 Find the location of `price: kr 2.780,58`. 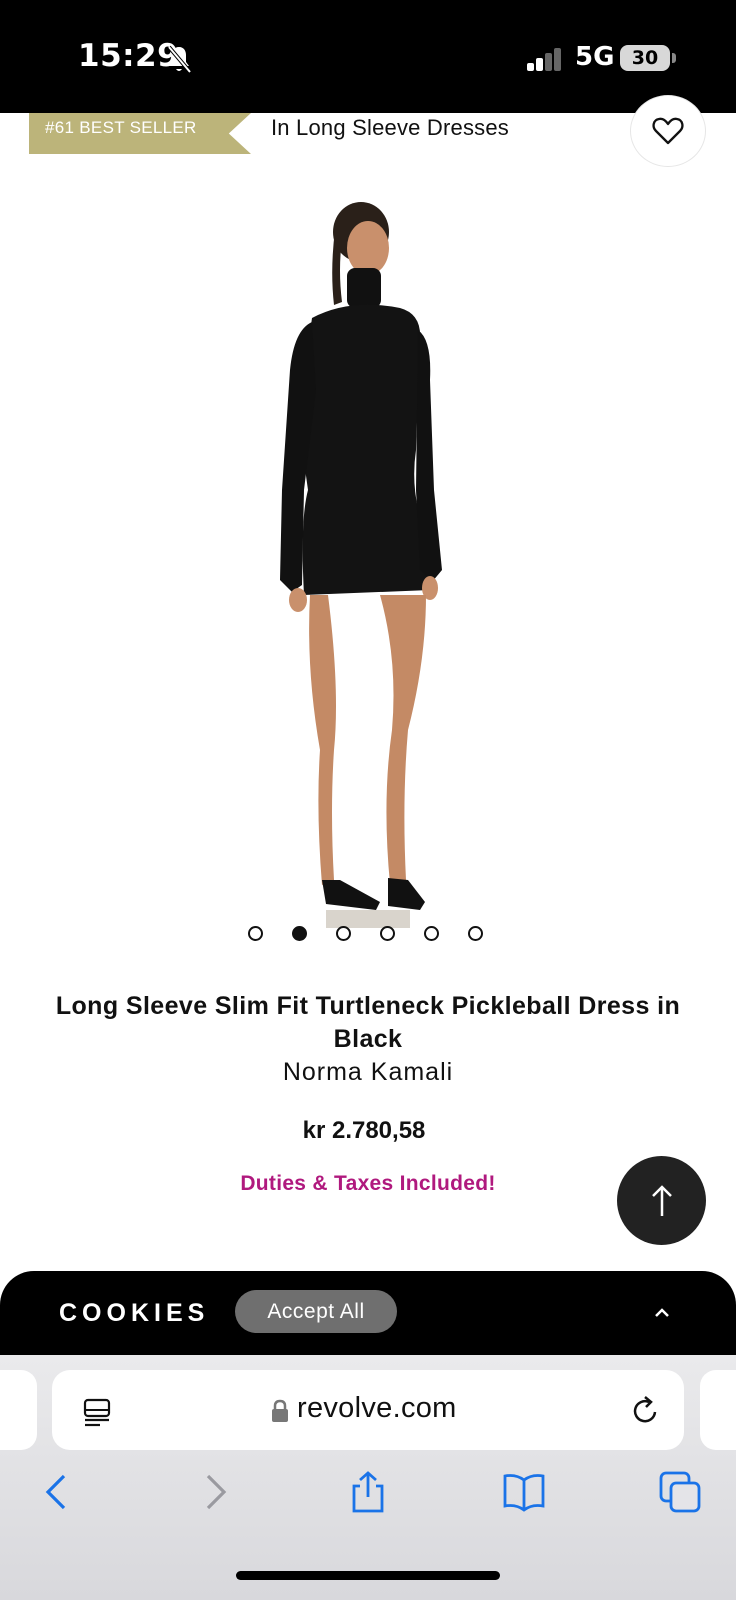

price: kr 2.780,58 is located at coordinates (364, 1130).